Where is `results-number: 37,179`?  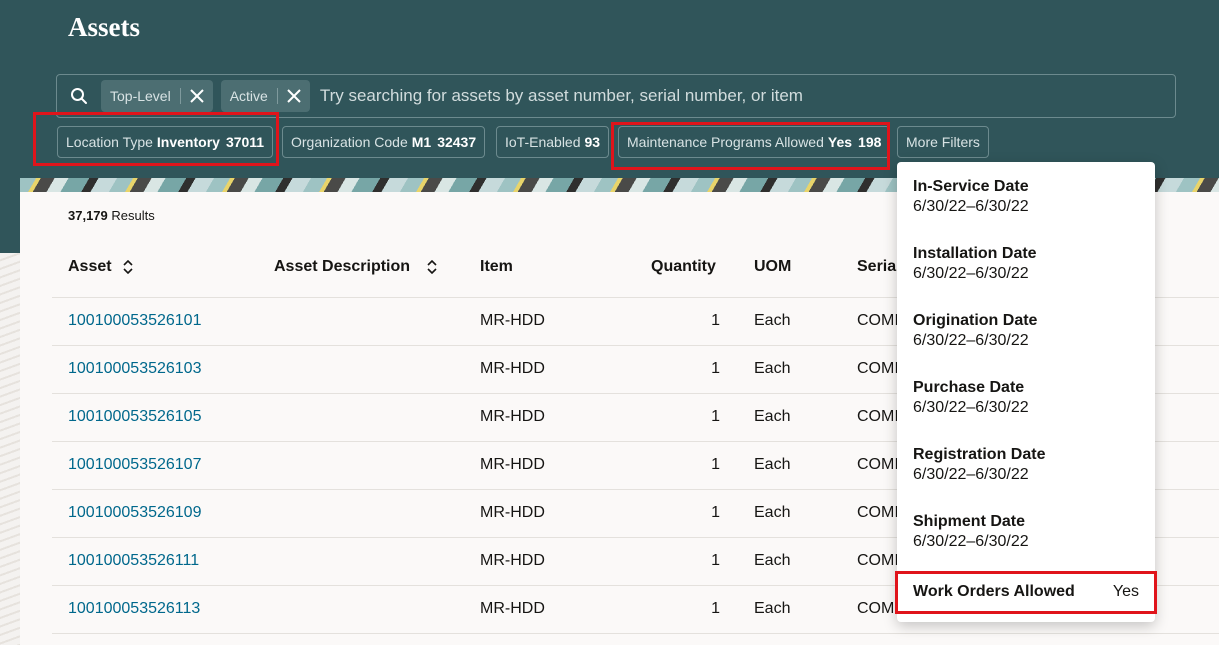
results-number: 37,179 is located at coordinates (88, 215).